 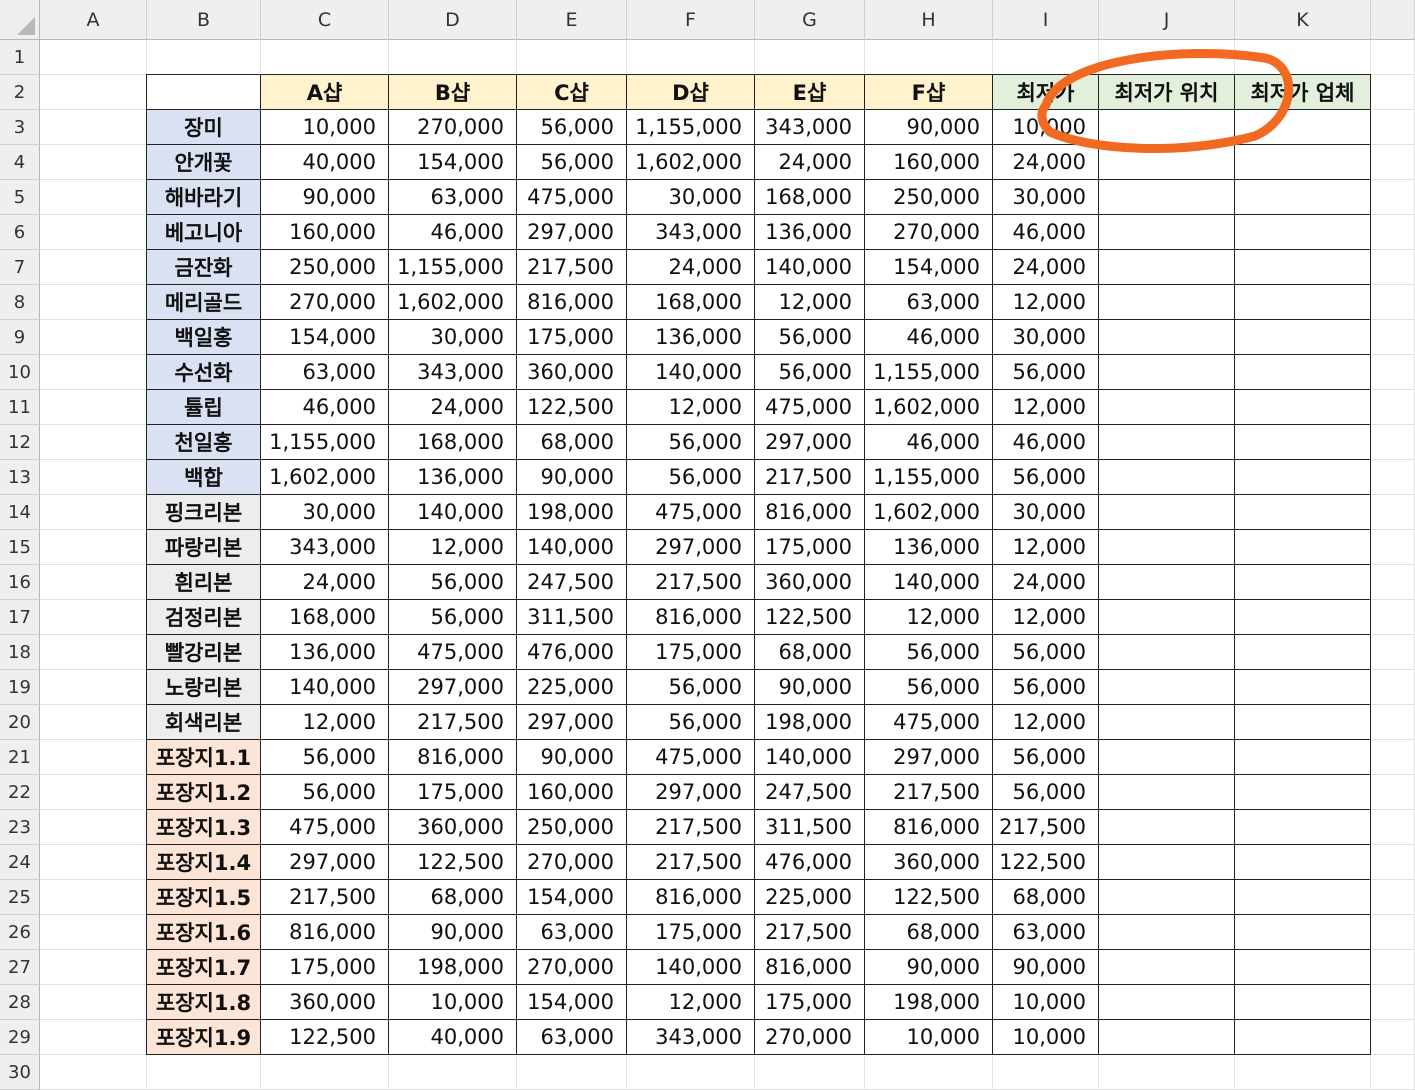 What do you see at coordinates (1303, 20) in the screenshot?
I see `column-header-k: K` at bounding box center [1303, 20].